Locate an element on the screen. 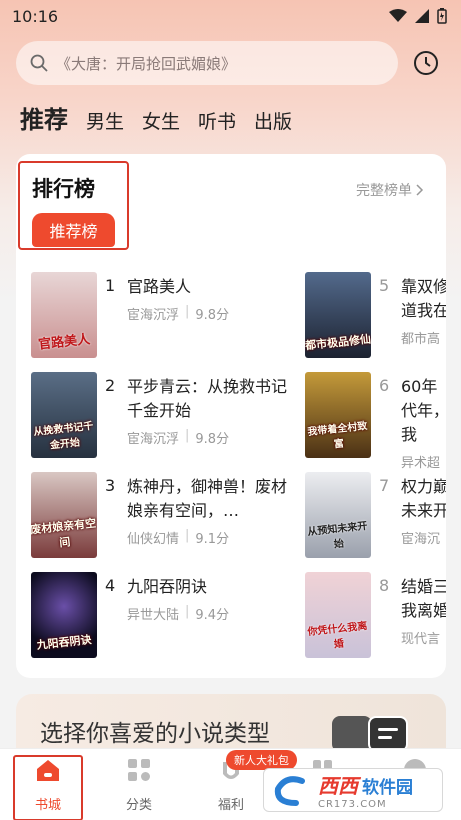 This screenshot has height=820, width=461. watermark-logo-icon is located at coordinates (289, 791).